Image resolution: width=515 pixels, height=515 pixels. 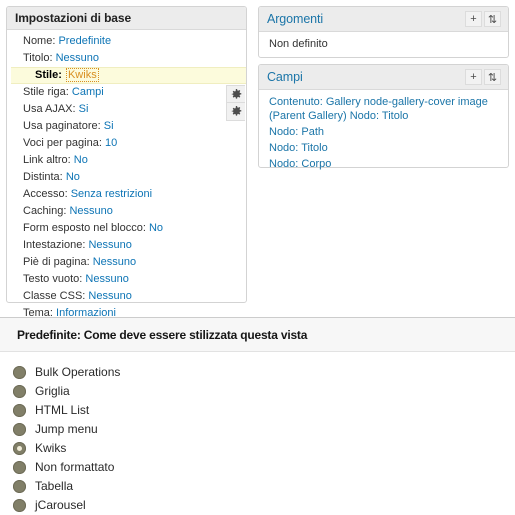 I want to click on style-option-row: Griglia, so click(x=257, y=391).